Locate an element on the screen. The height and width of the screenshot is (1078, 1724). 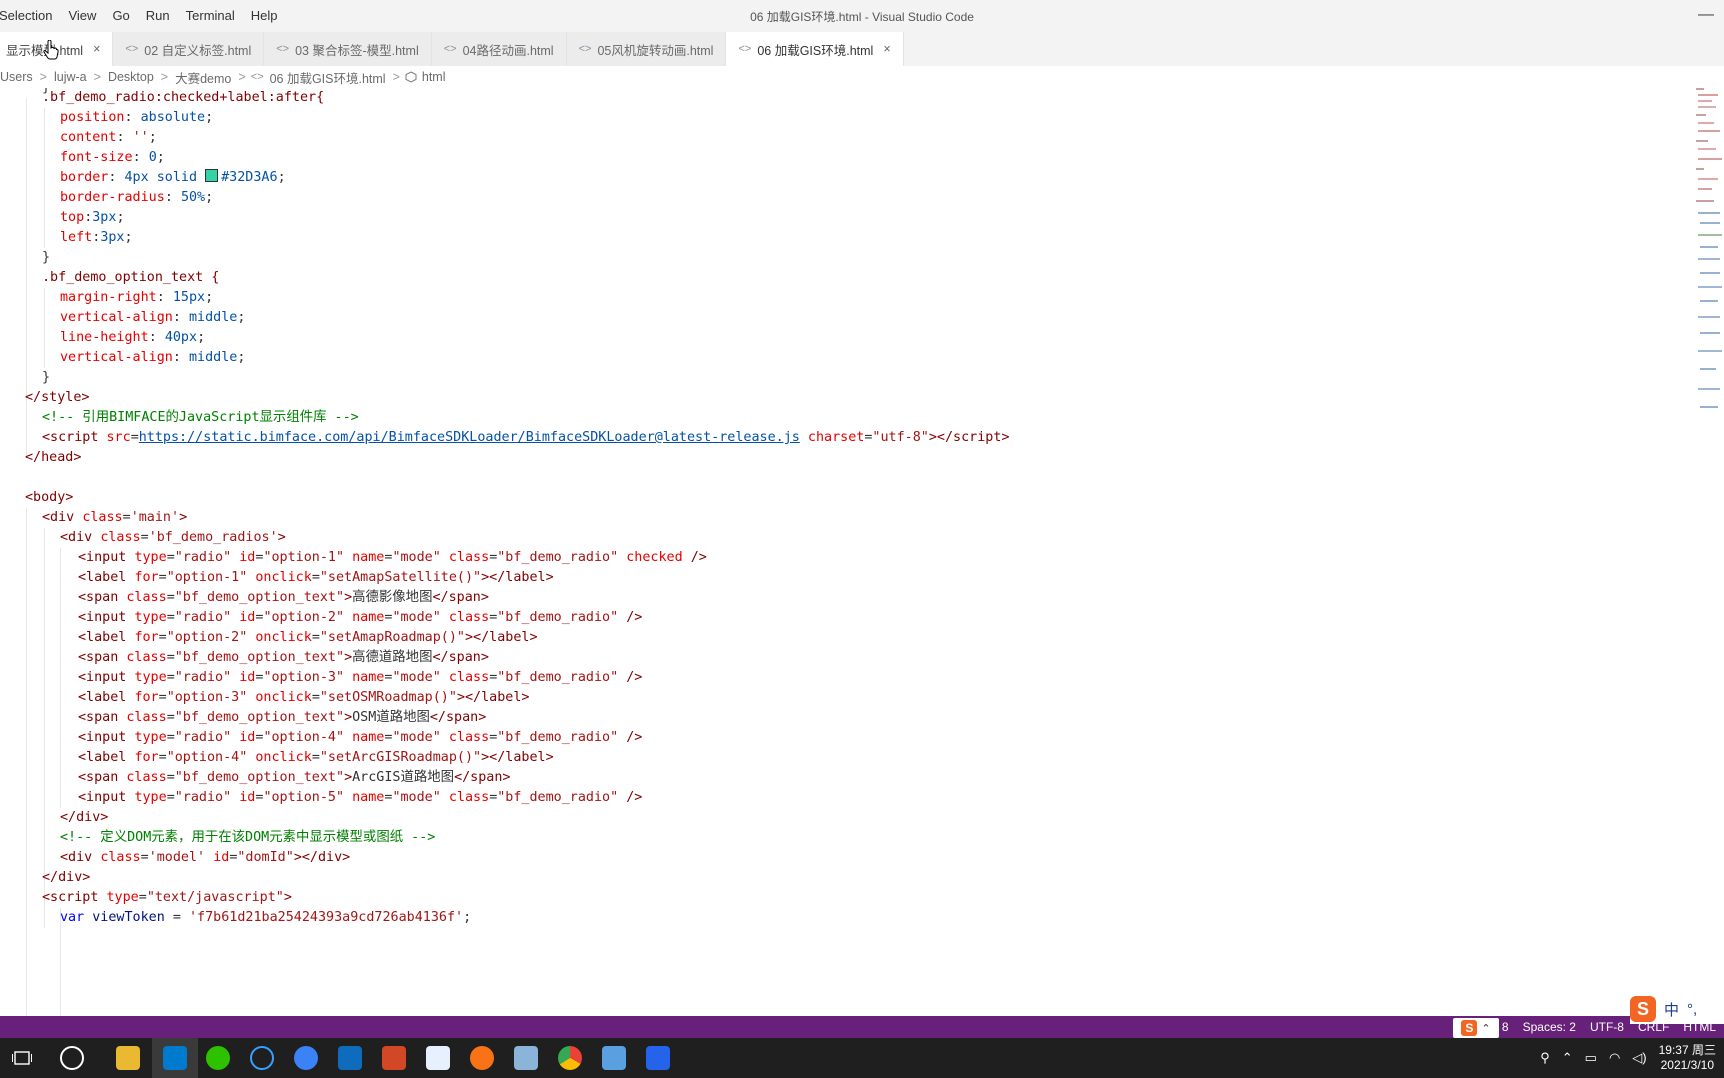
network-app-icon is located at coordinates (438, 1058).